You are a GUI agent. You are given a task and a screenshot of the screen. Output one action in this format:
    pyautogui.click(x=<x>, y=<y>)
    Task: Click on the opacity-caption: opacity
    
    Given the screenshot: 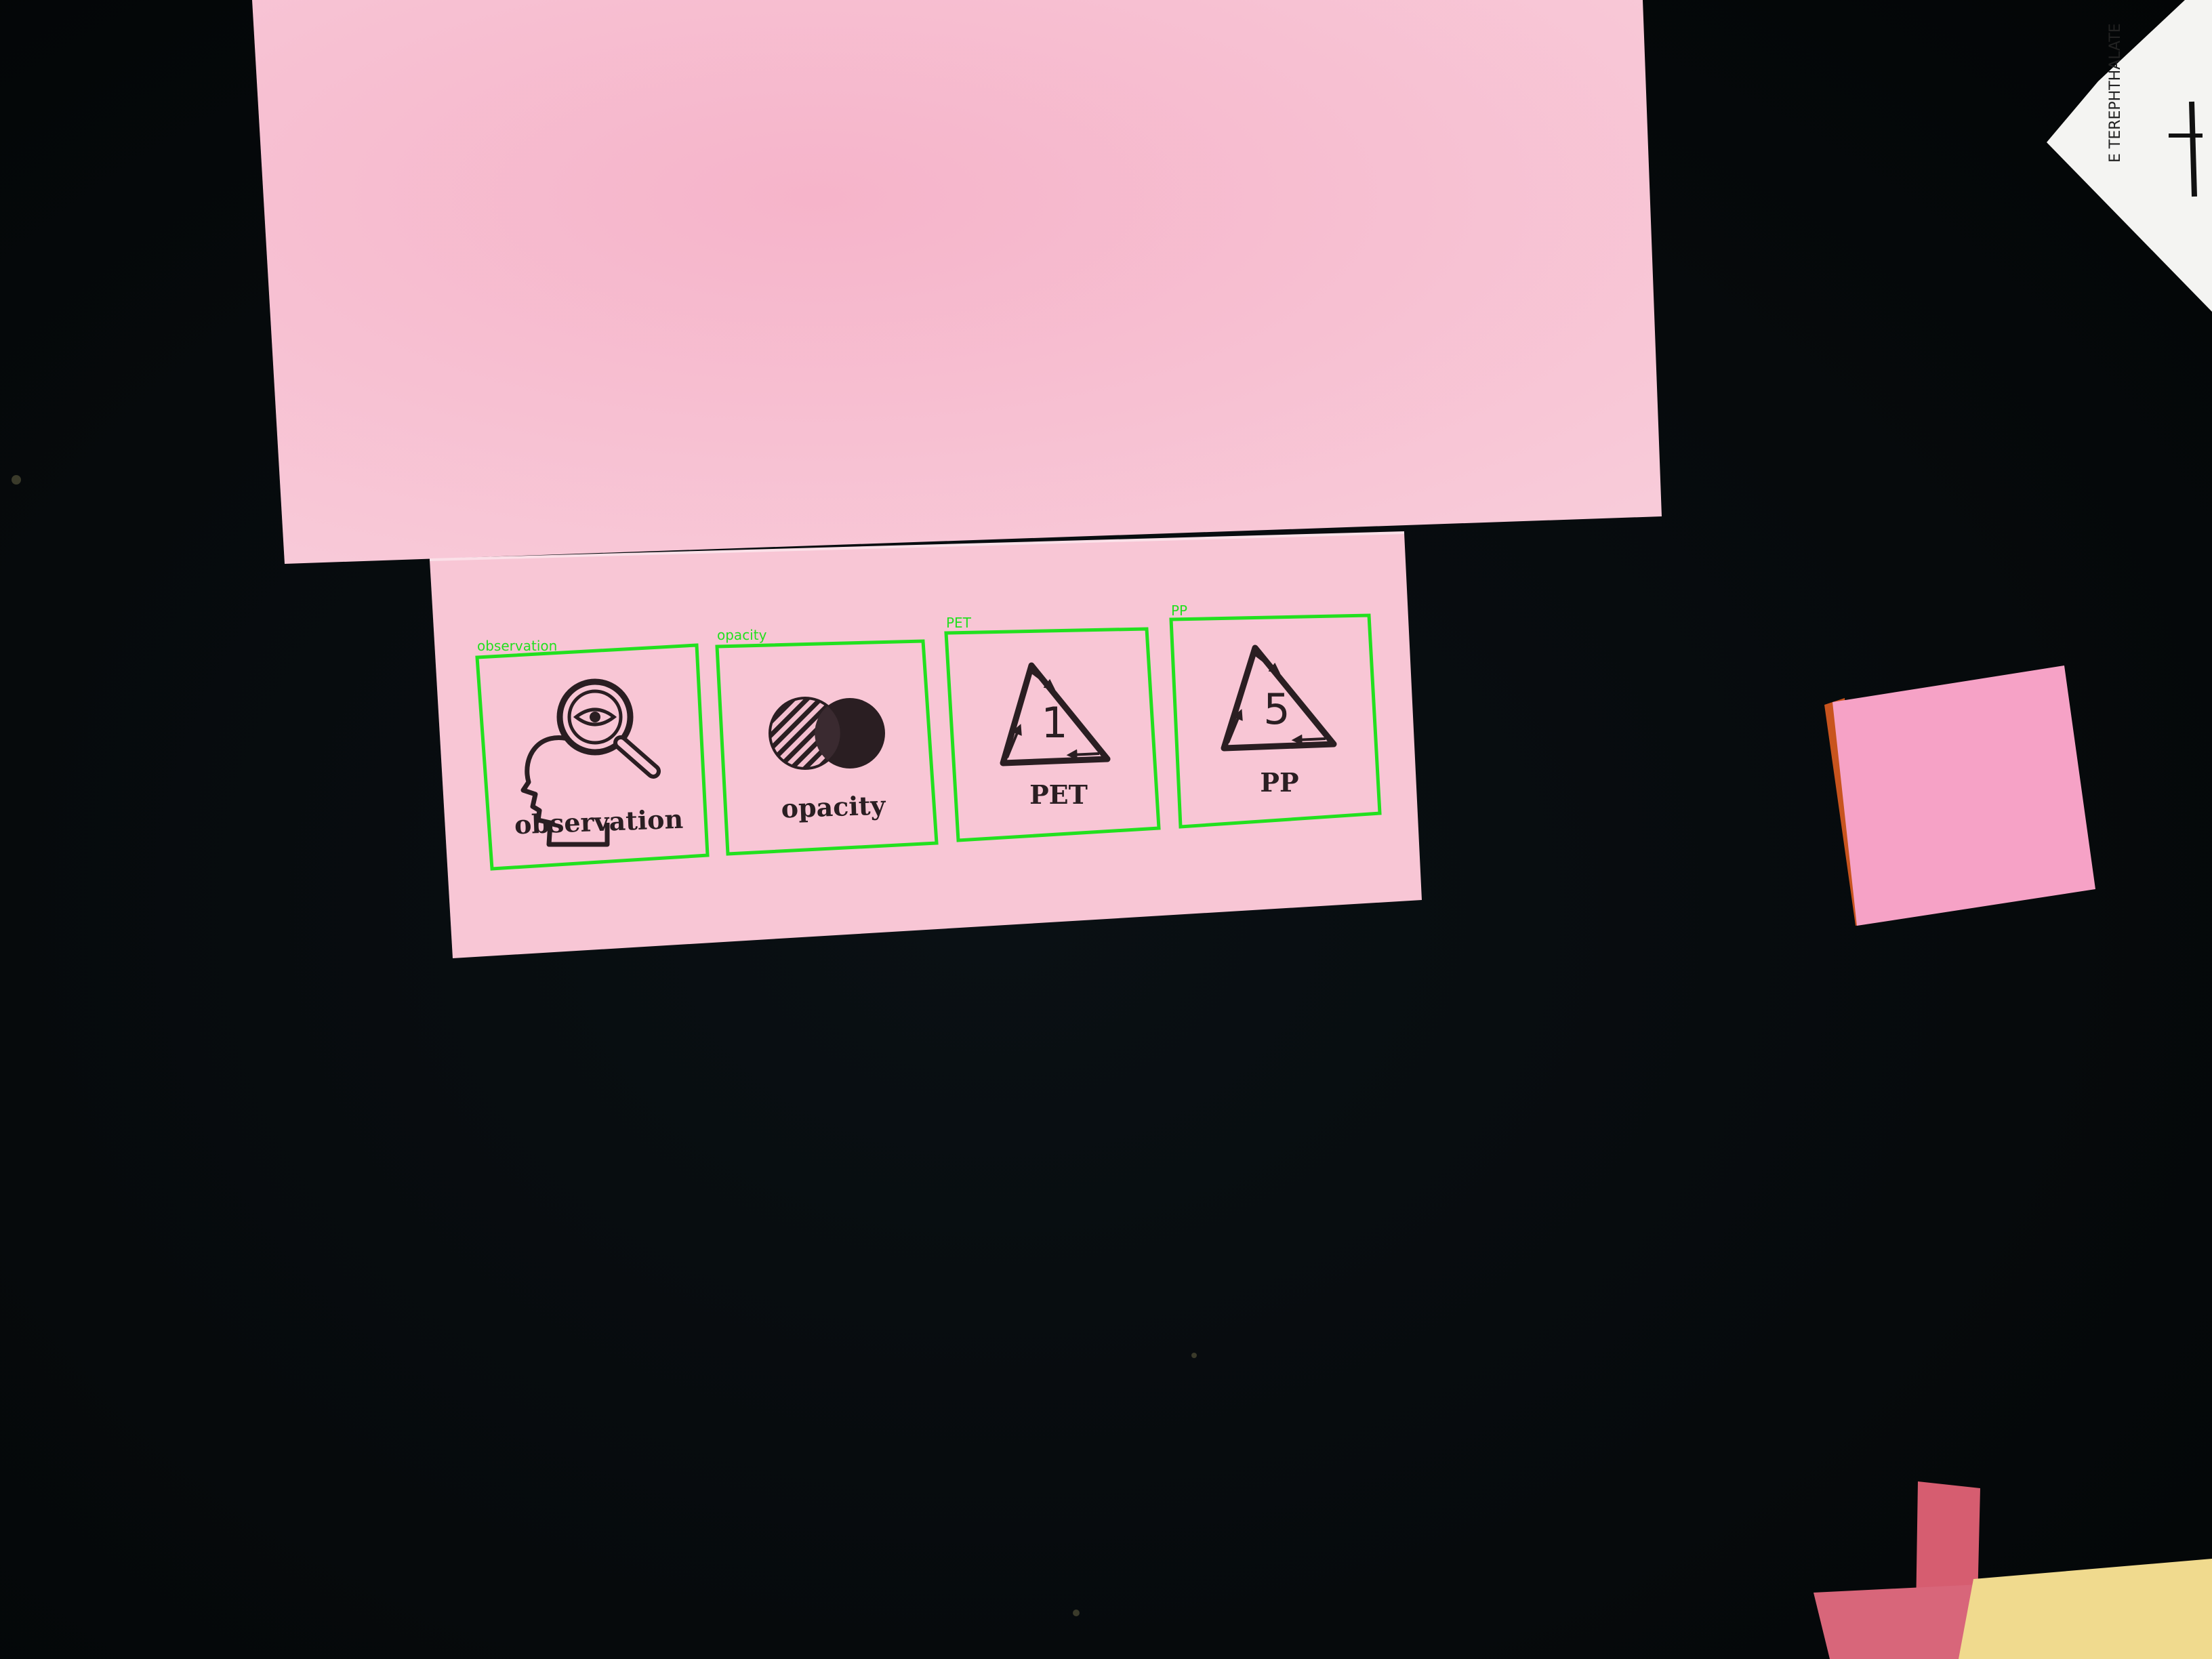 What is the action you would take?
    pyautogui.click(x=833, y=806)
    